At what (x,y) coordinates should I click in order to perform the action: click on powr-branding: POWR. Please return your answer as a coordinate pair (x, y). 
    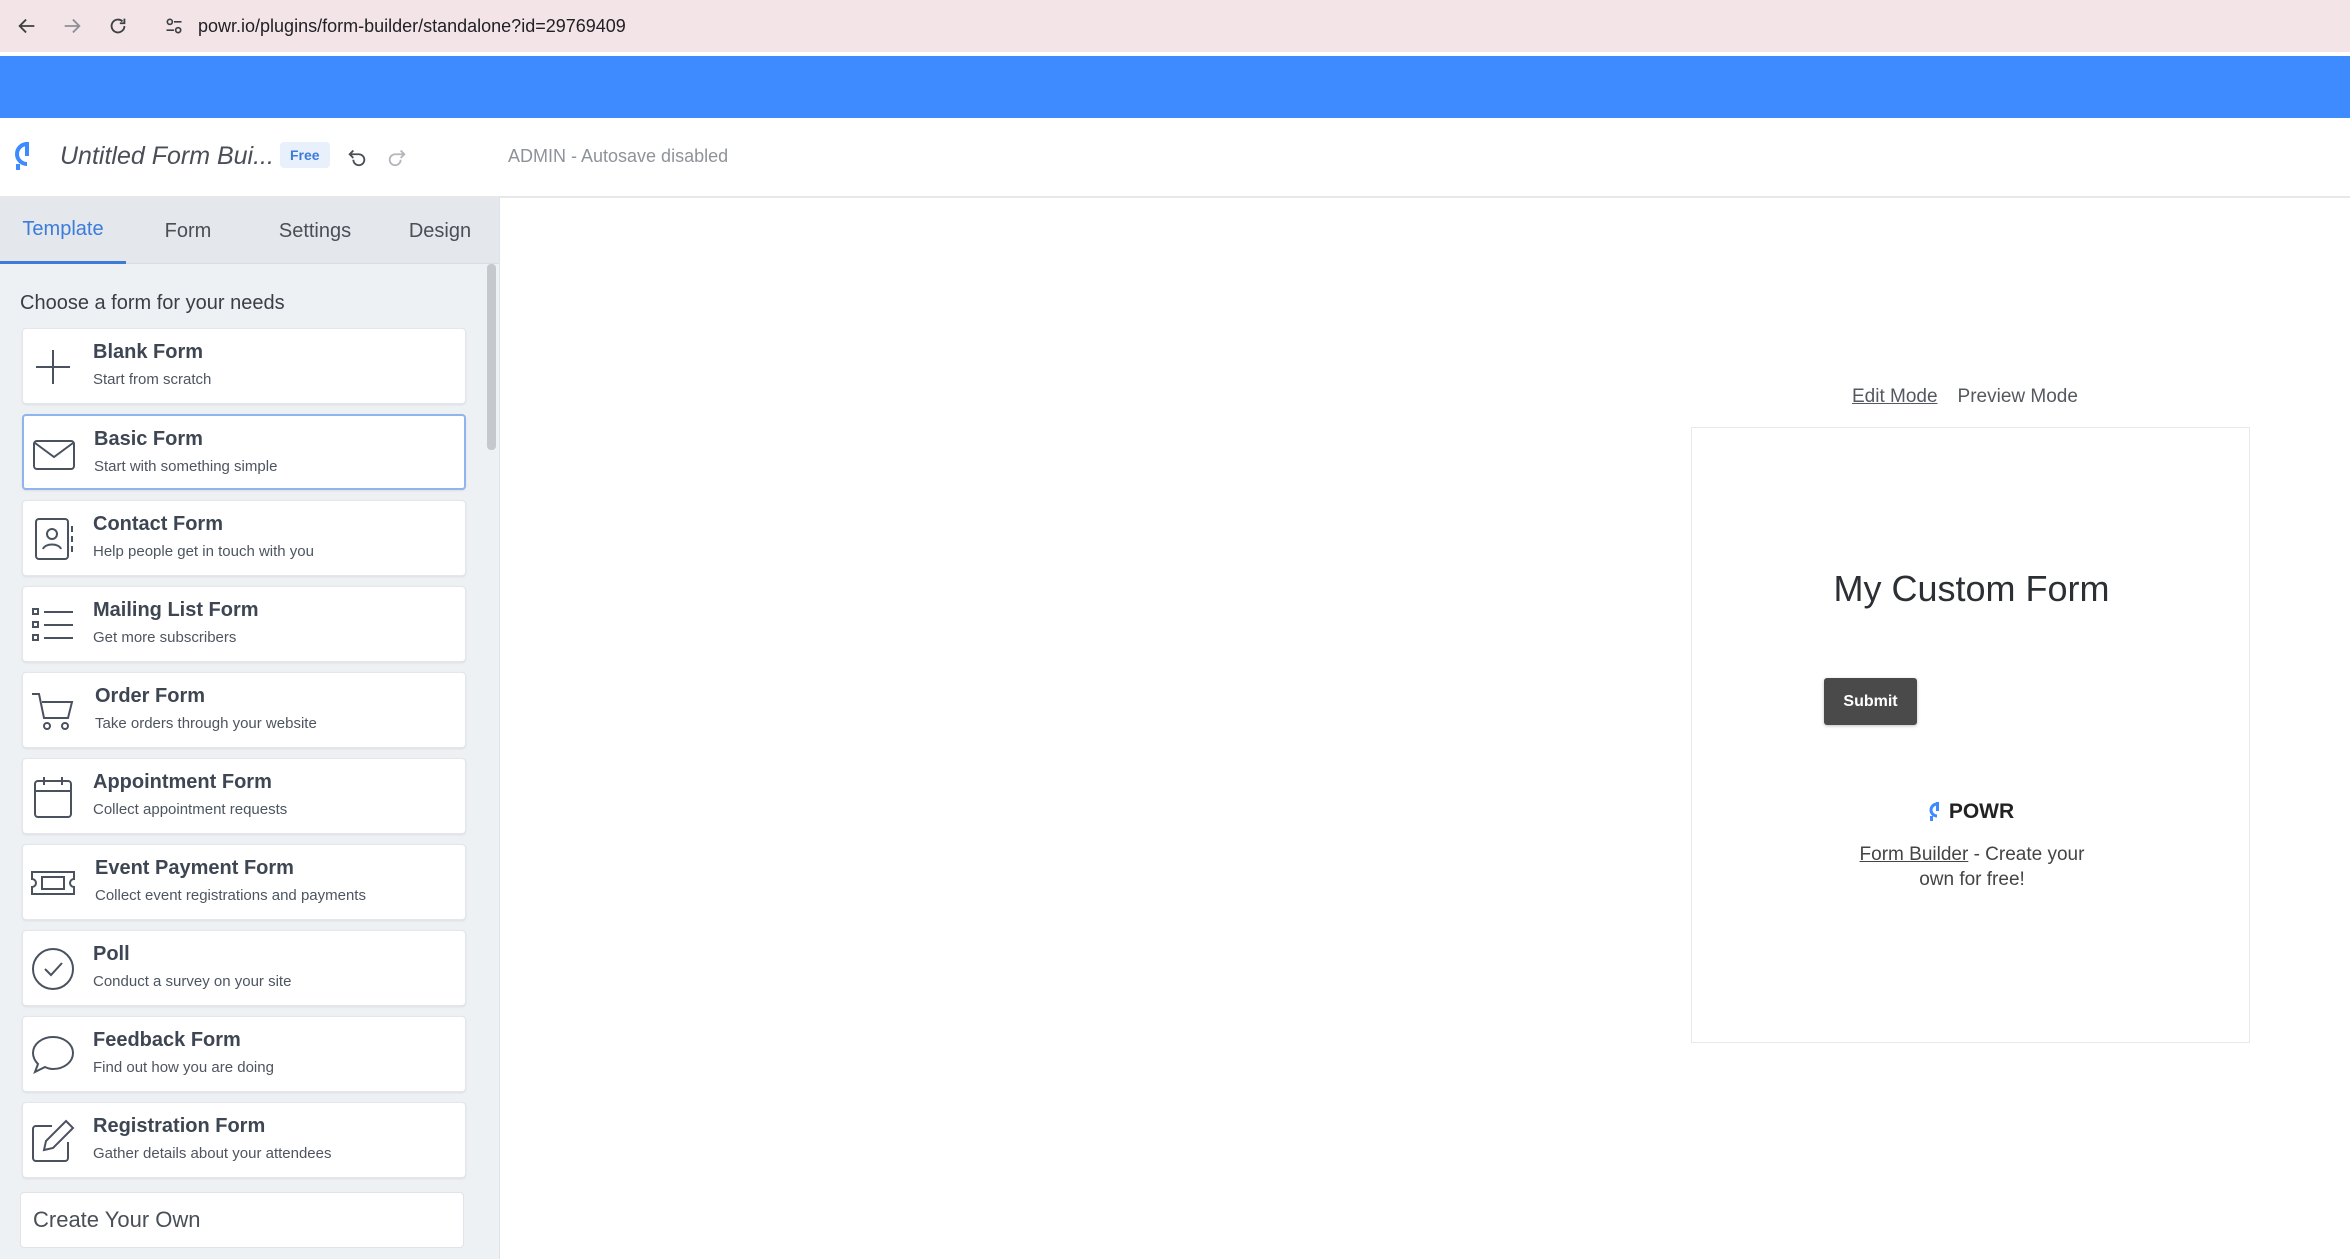
    Looking at the image, I should click on (1971, 812).